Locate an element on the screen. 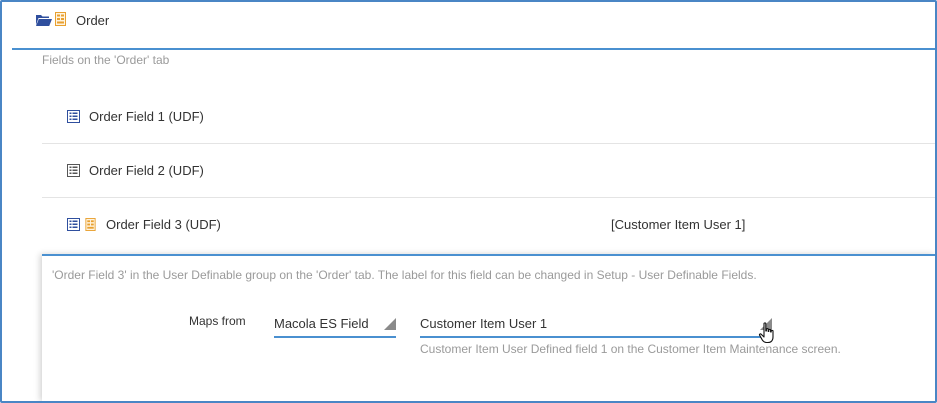 This screenshot has height=403, width=937. field-row-label: Order Field 3 (UDF) is located at coordinates (163, 224).